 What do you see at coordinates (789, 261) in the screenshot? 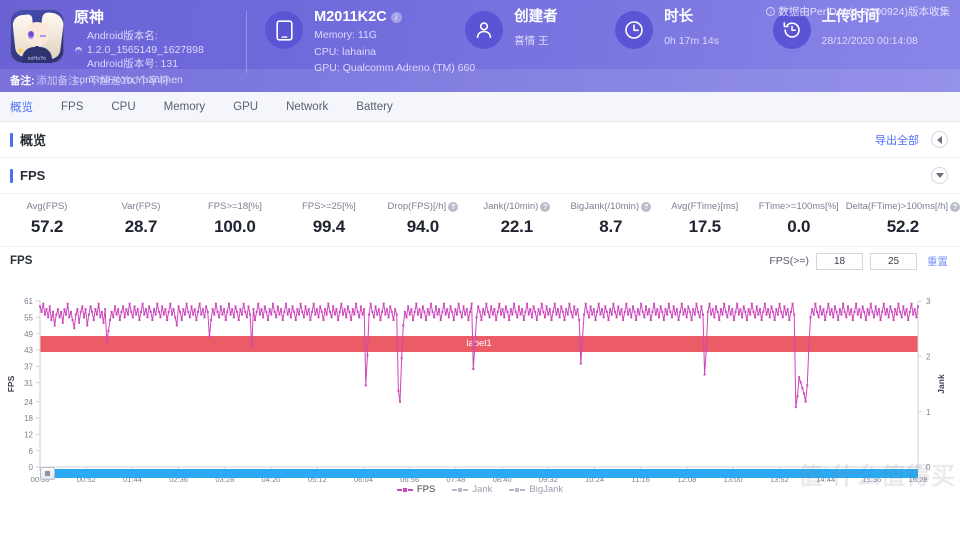
I see `fps-threshold-label: FPS(>=)` at bounding box center [789, 261].